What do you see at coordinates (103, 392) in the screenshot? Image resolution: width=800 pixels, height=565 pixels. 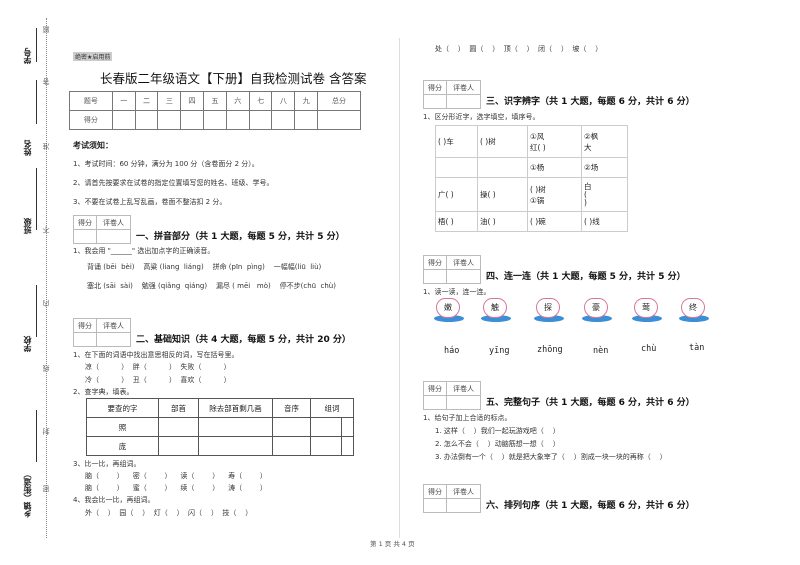 I see `question: 2、查字典，填表。` at bounding box center [103, 392].